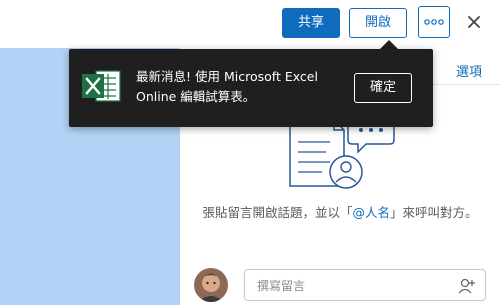 The width and height of the screenshot is (500, 305). I want to click on excel-icon, so click(101, 86).